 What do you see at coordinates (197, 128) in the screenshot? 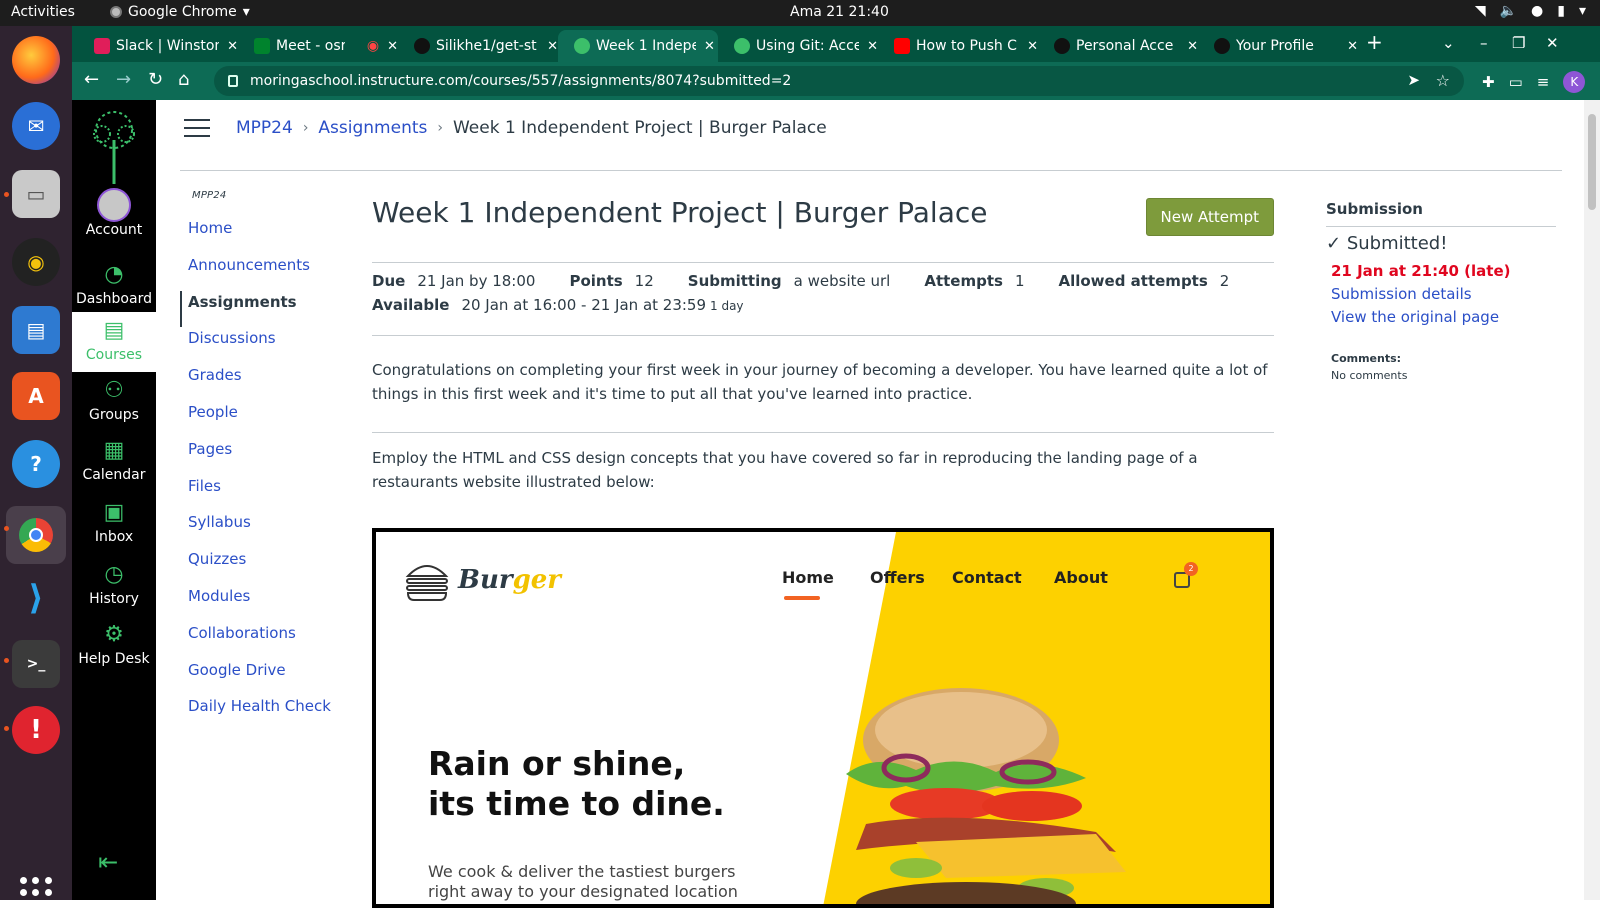
I see `hamburger-menu-icon` at bounding box center [197, 128].